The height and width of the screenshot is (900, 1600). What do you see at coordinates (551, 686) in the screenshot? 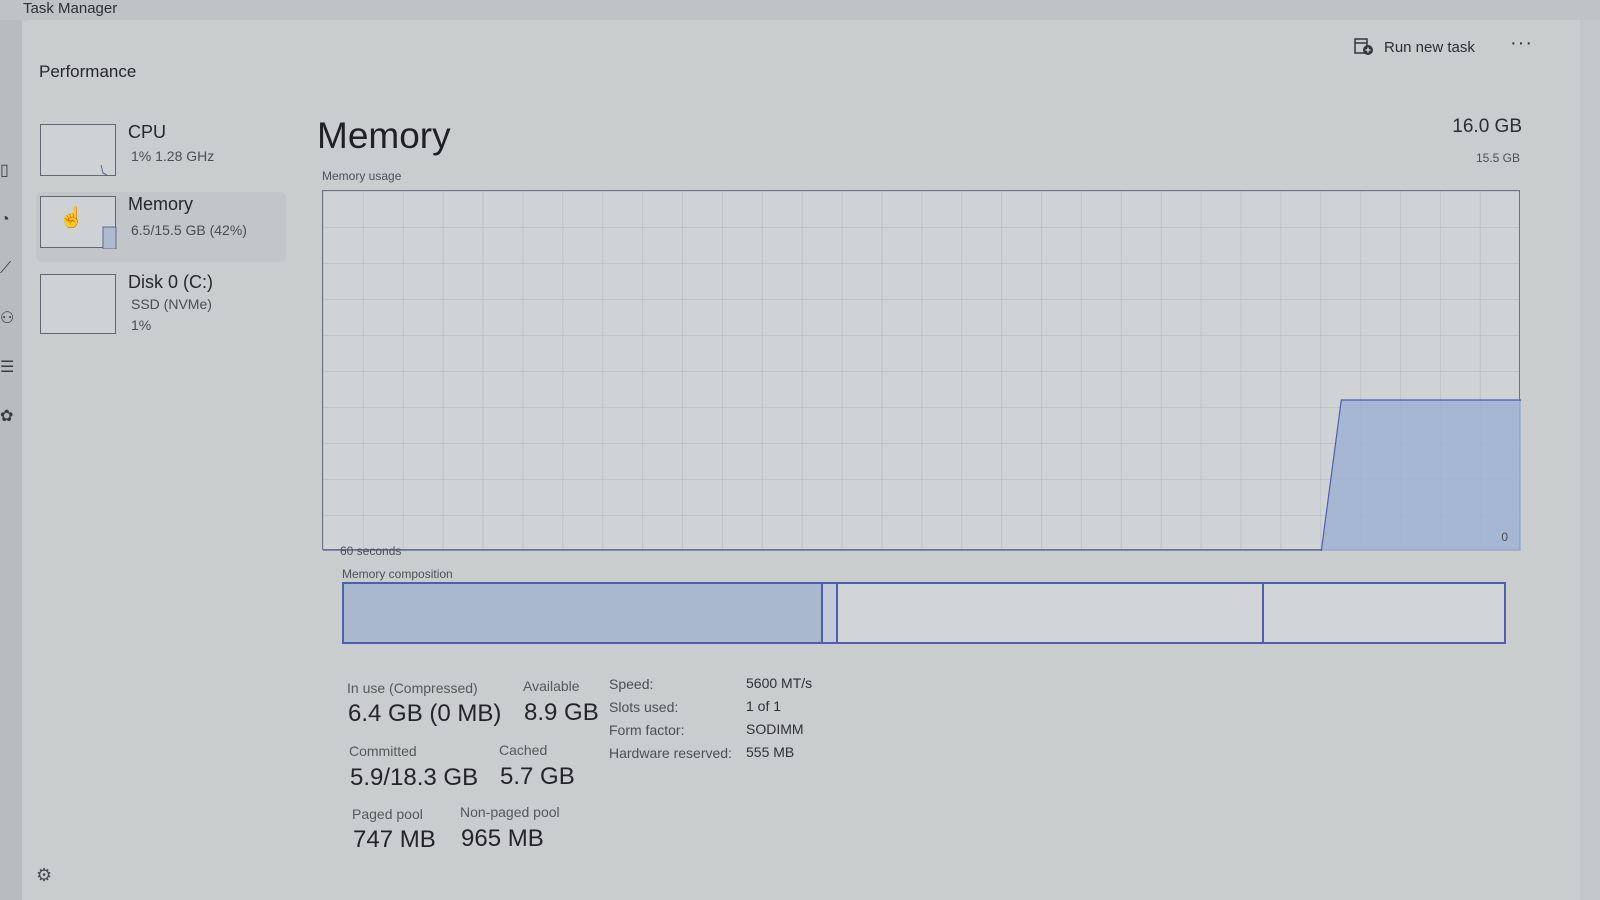
I see `available-label: Available` at bounding box center [551, 686].